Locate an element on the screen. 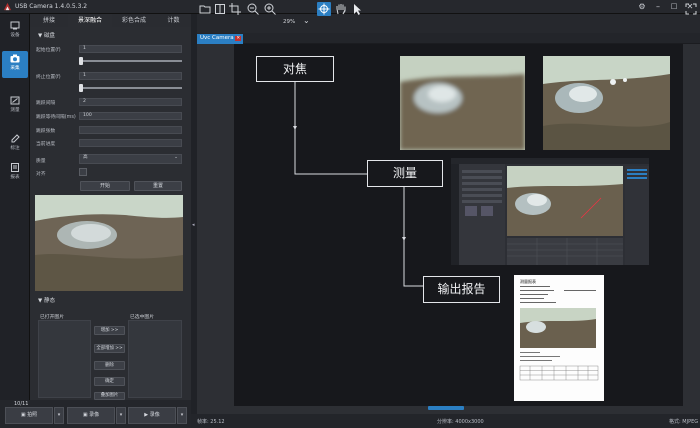 The height and width of the screenshot is (428, 700). format: 格式: MJPEG is located at coordinates (684, 422).